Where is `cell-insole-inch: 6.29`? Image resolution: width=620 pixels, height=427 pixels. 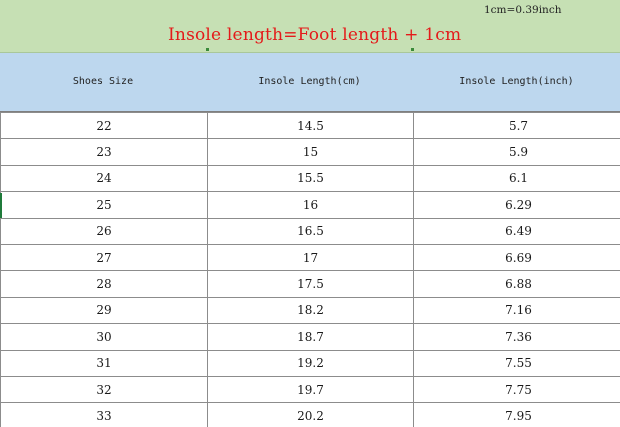 cell-insole-inch: 6.29 is located at coordinates (516, 205).